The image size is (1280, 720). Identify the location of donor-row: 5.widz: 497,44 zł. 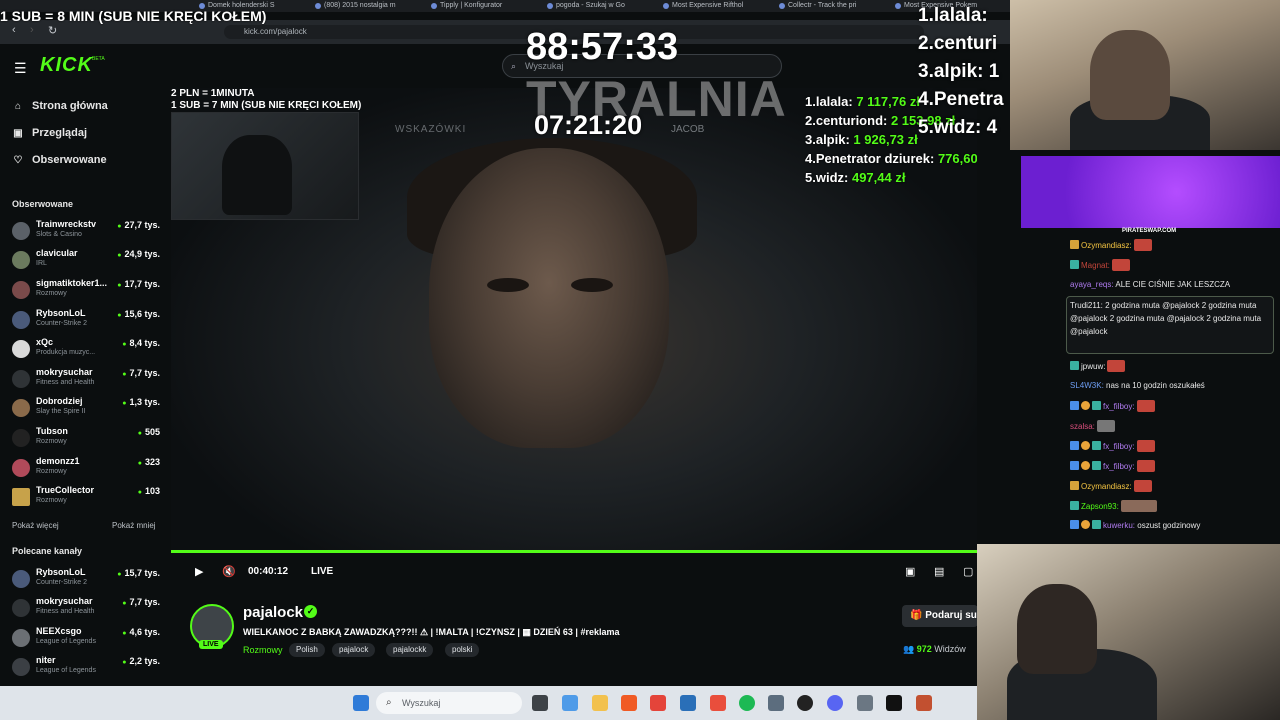
(891, 177).